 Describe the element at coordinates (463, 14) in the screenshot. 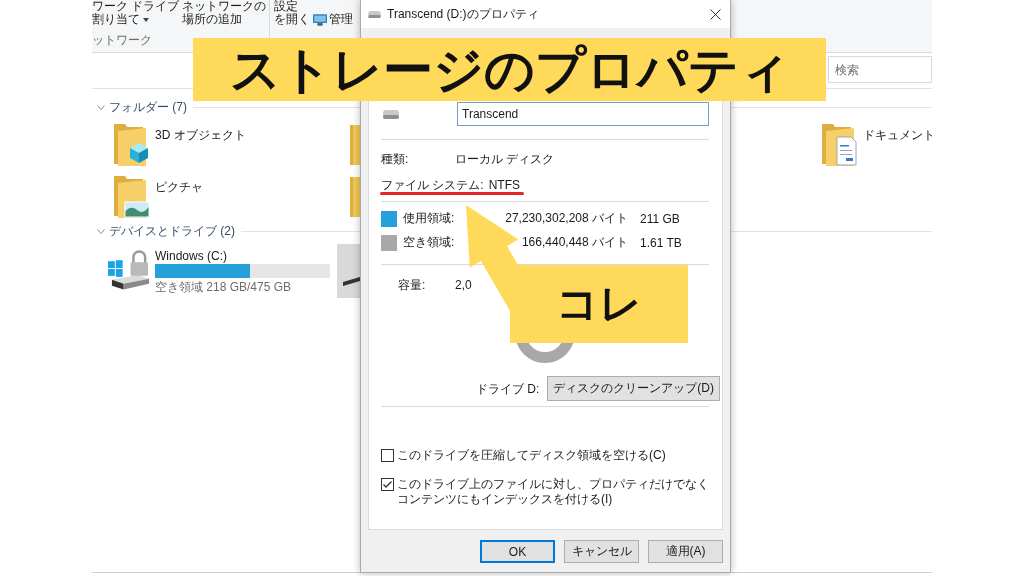

I see `window-title: Transcend (D:)のプロパティ` at that location.